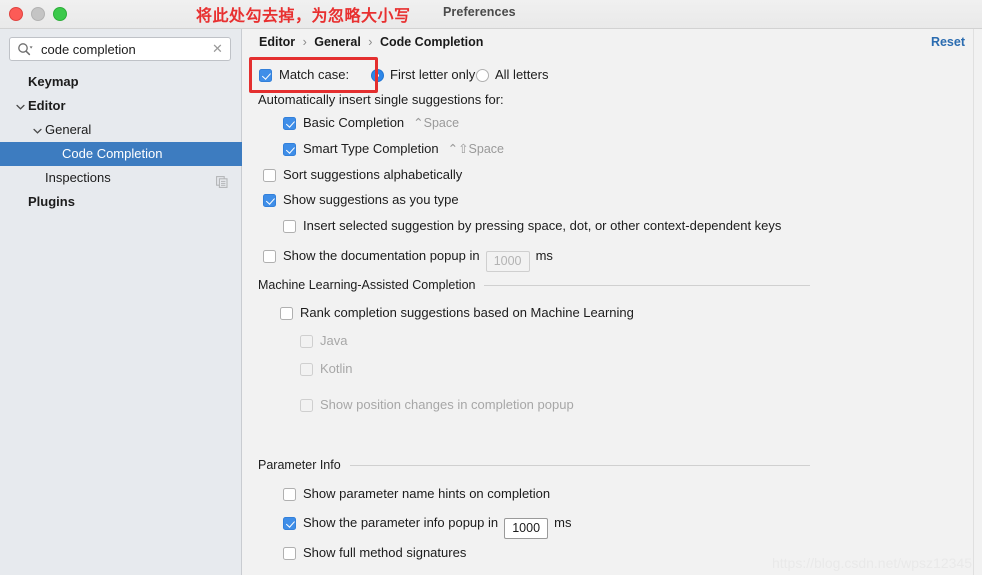 This screenshot has width=982, height=575. Describe the element at coordinates (303, 16) in the screenshot. I see `annotation-text: 将此处勾去掉，为忽略大小写` at that location.